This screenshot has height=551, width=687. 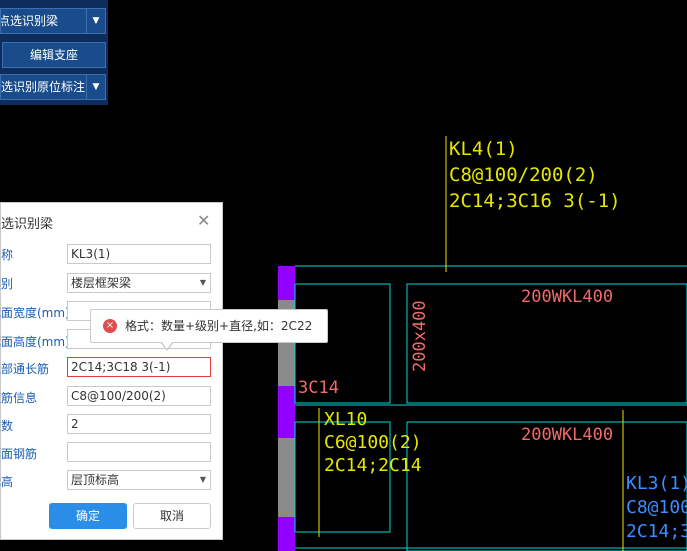 I want to click on point-identify-beam-label: 点选识别梁, so click(x=29, y=21).